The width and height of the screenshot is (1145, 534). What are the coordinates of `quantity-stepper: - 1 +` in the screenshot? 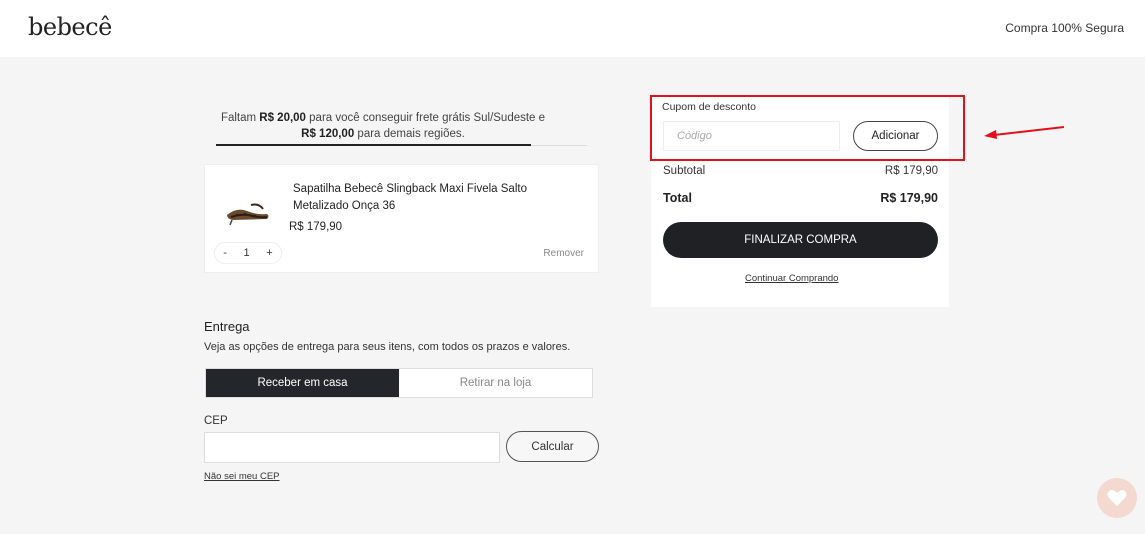 It's located at (248, 253).